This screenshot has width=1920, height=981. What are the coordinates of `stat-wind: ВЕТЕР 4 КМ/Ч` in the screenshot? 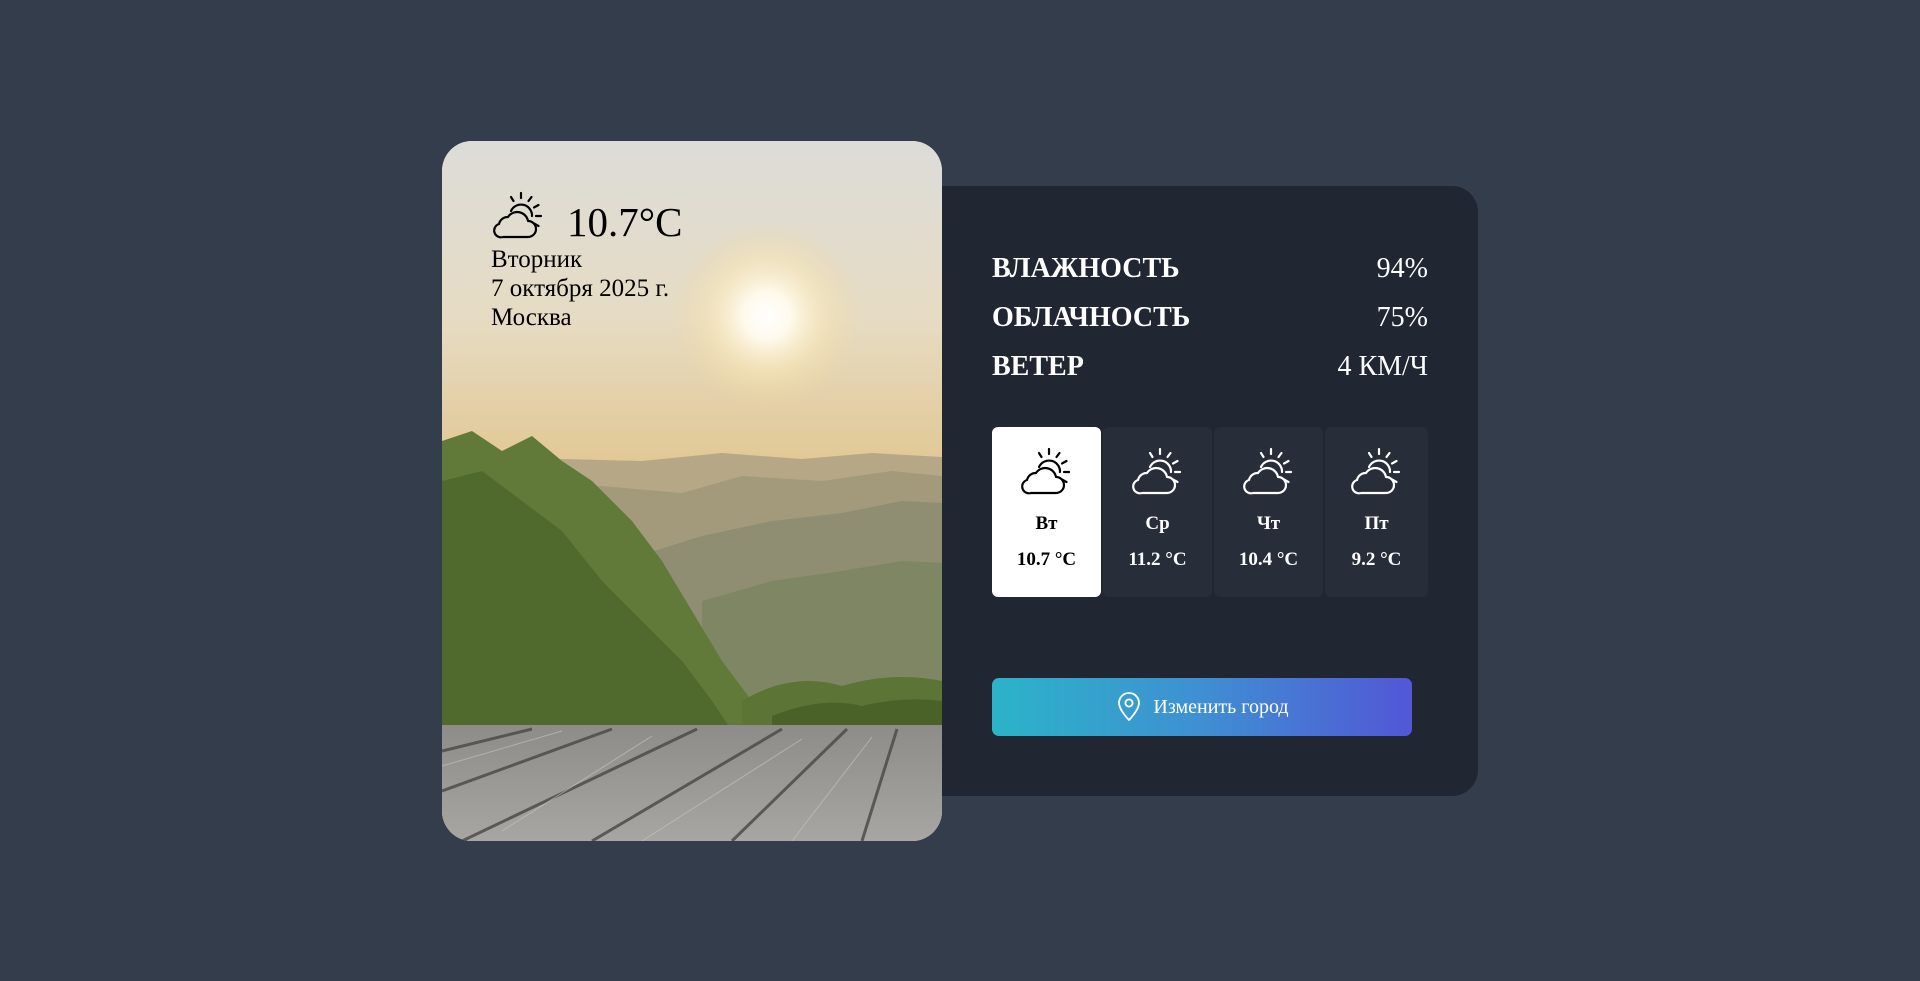 It's located at (1210, 366).